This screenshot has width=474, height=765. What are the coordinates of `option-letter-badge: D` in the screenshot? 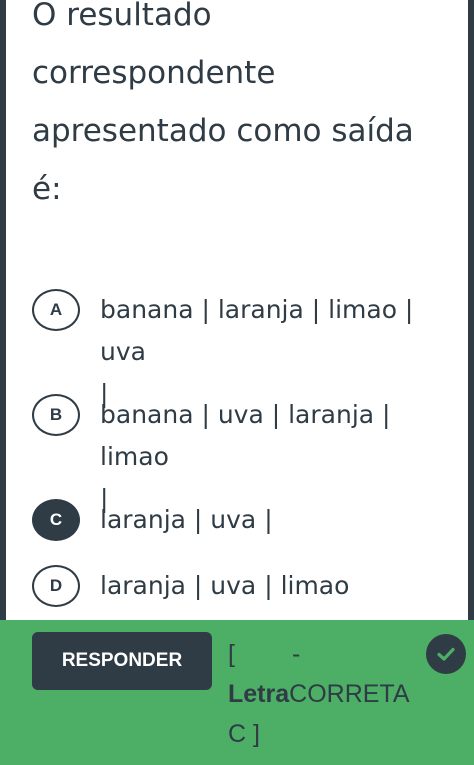 It's located at (56, 586).